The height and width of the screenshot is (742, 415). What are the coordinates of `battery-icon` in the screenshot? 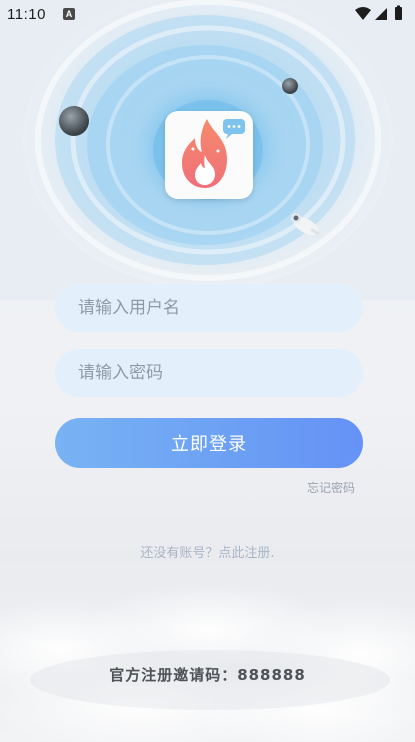 It's located at (398, 12).